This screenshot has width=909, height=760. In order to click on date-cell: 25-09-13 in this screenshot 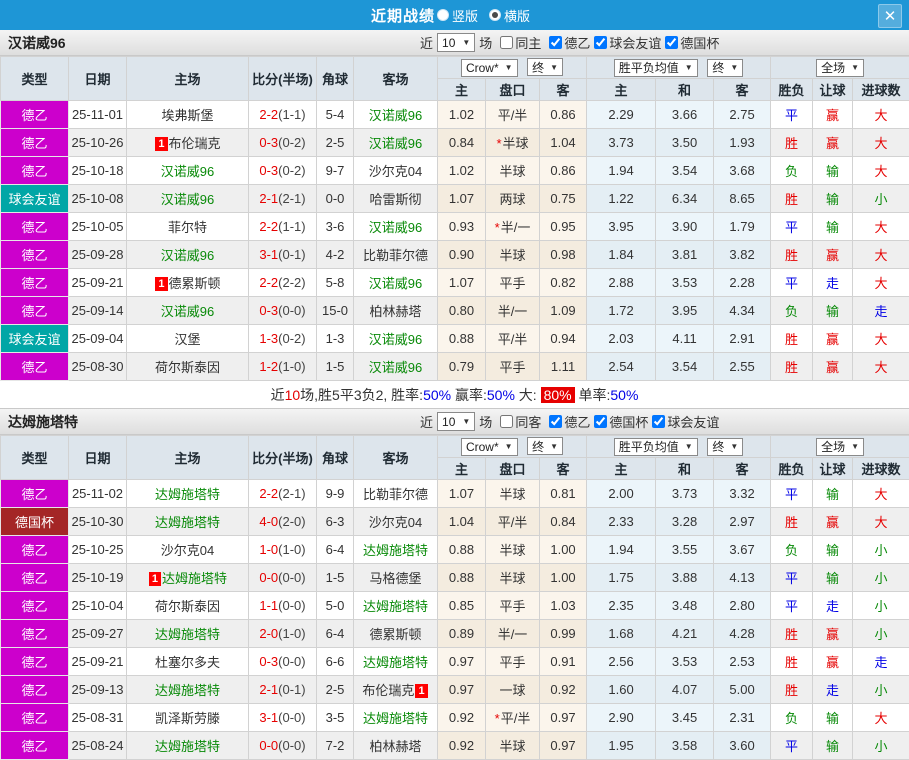, I will do `click(98, 690)`.